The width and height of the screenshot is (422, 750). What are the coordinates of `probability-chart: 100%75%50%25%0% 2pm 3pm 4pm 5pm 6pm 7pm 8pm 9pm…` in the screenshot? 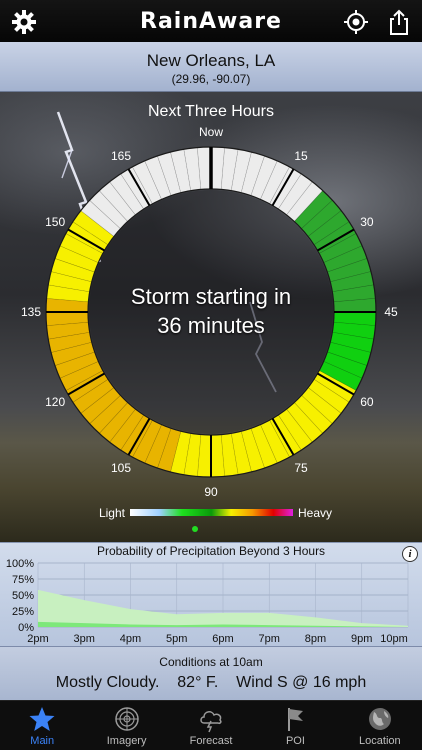 It's located at (207, 601).